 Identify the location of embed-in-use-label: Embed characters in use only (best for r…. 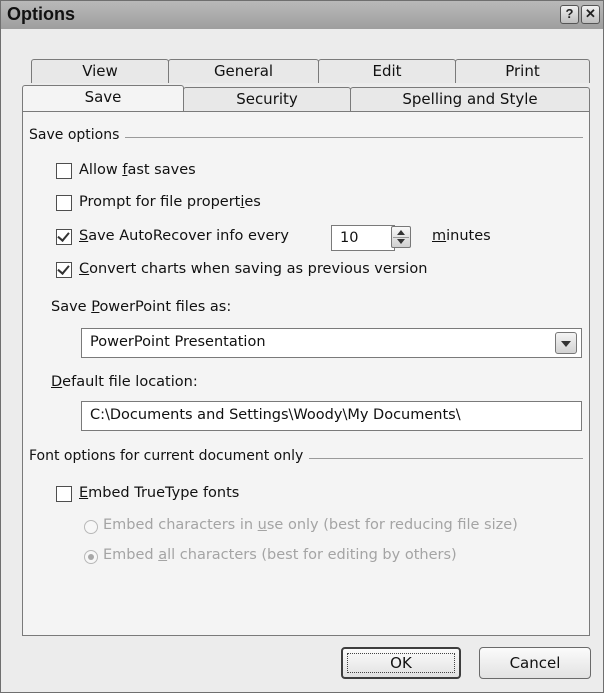
(310, 525).